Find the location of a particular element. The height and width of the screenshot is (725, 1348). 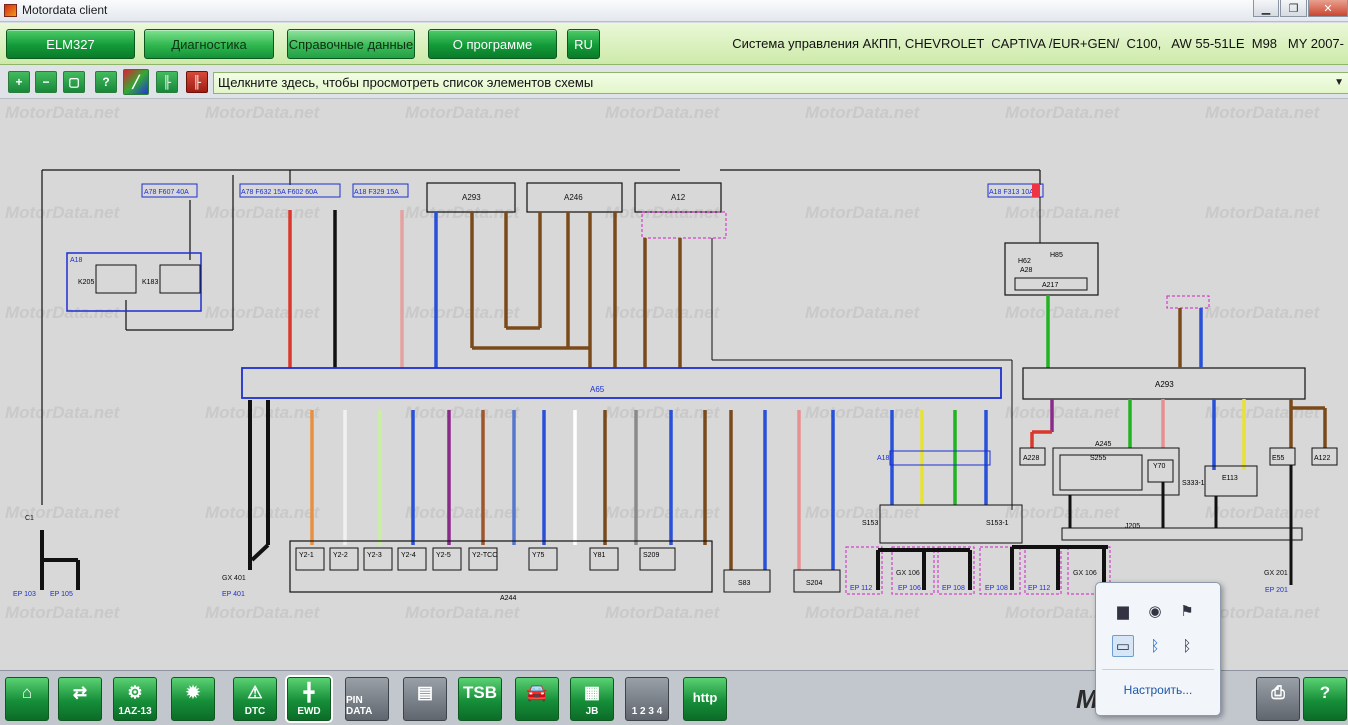

svg-text: EP 103 is located at coordinates (24, 594).